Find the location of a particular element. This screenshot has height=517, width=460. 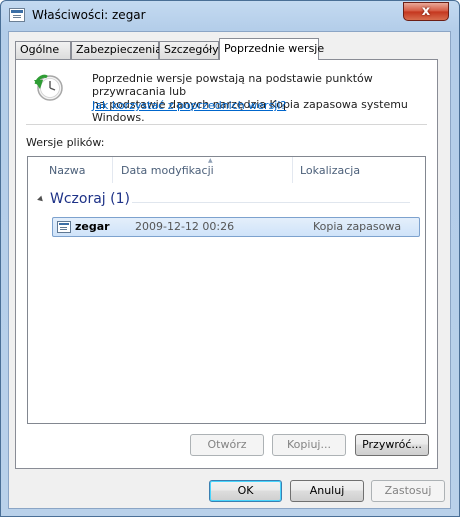

window-file-icon is located at coordinates (17, 15).